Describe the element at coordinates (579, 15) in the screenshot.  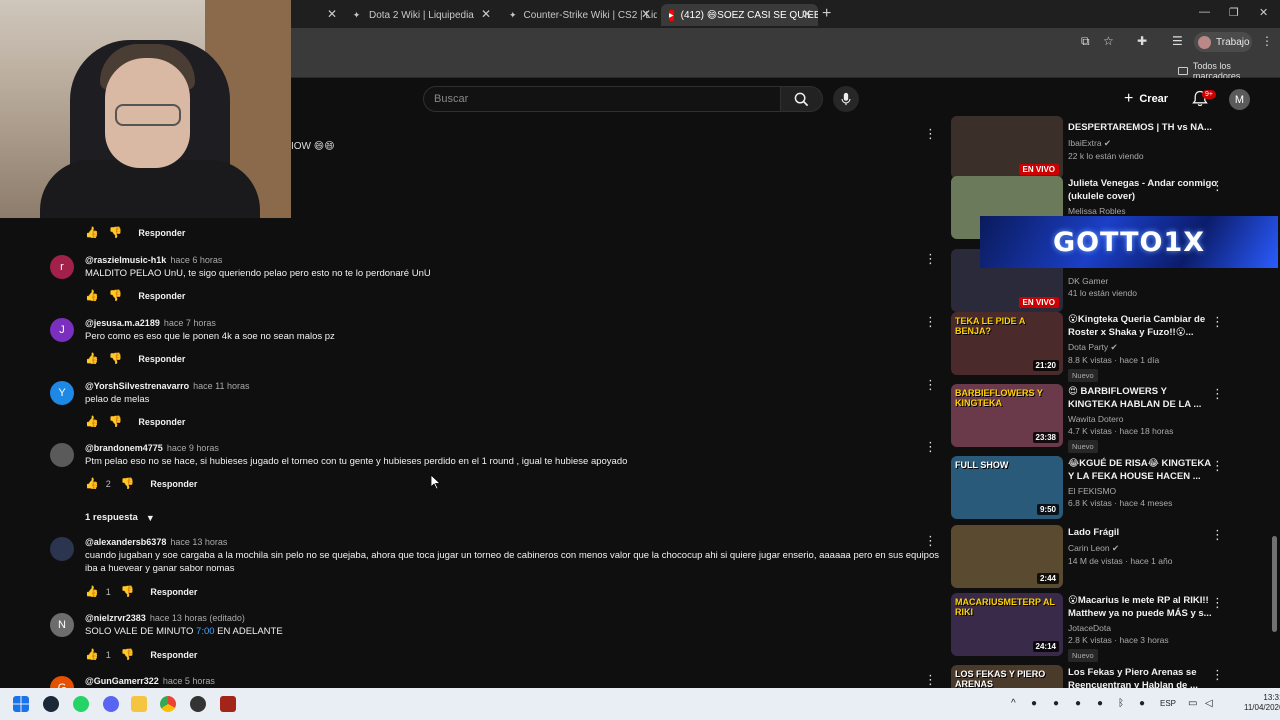
I see `tab-cs-wiki: ✦ Counter-Strike Wiki | CS2 | Liqu ✕` at that location.